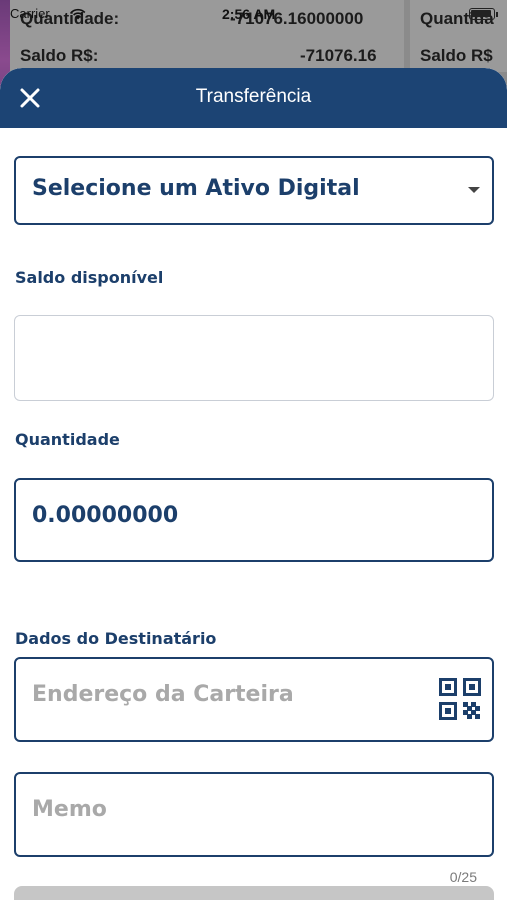  What do you see at coordinates (89, 277) in the screenshot?
I see `balance-label: Saldo disponível` at bounding box center [89, 277].